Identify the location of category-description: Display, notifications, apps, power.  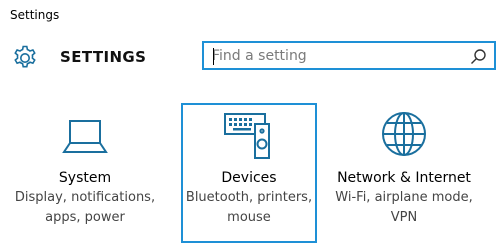
(87, 208).